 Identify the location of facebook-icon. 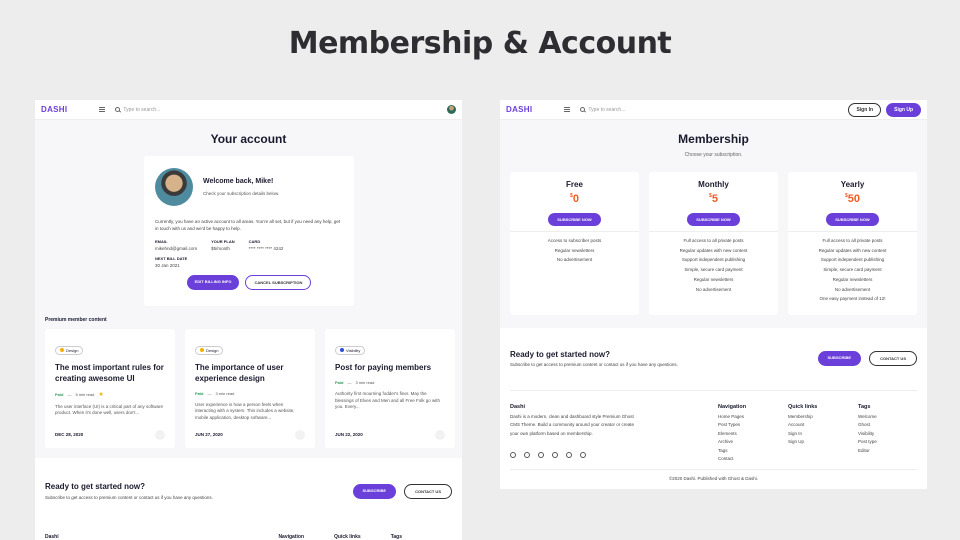
(513, 455).